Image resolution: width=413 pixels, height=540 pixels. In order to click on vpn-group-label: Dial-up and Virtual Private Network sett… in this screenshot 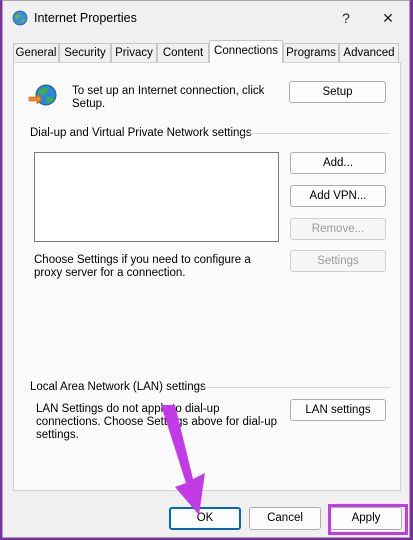, I will do `click(141, 133)`.